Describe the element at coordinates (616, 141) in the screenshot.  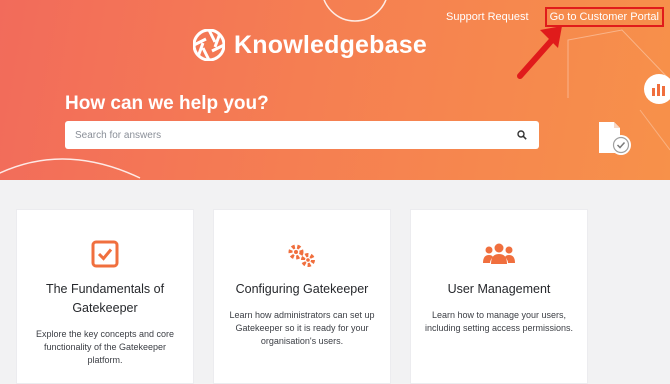
I see `document-check-icon` at that location.